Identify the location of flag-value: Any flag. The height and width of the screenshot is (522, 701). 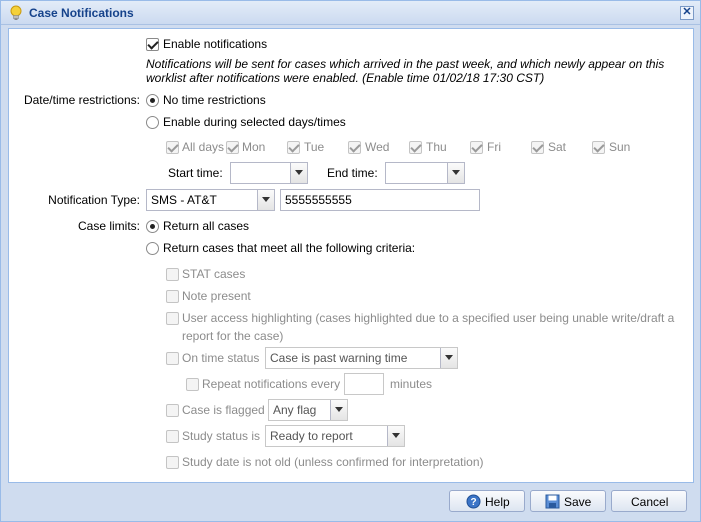
(295, 410).